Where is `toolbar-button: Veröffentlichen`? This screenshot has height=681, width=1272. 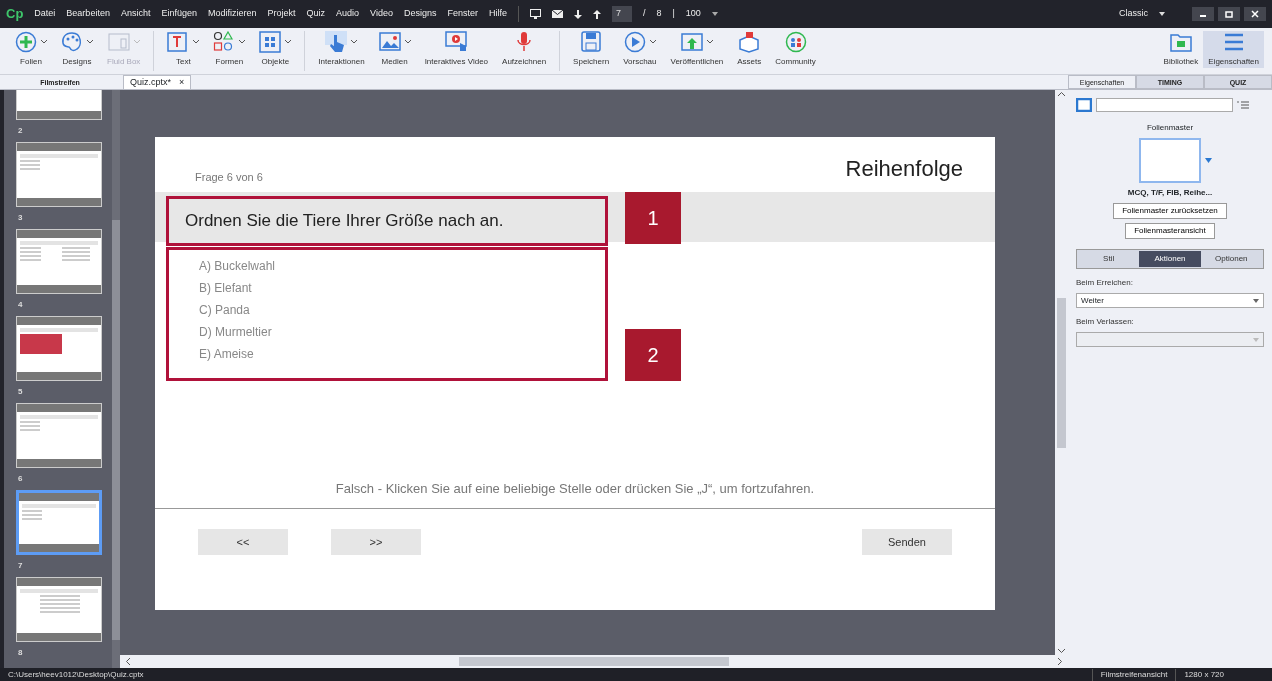 toolbar-button: Veröffentlichen is located at coordinates (697, 51).